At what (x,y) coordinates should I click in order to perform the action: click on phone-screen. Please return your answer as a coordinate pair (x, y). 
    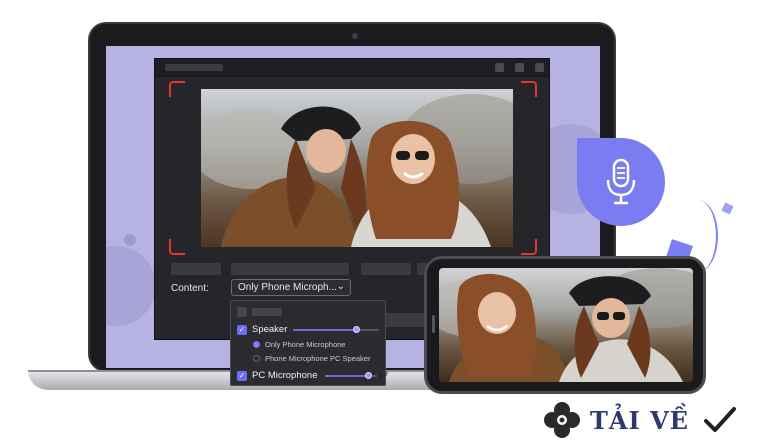
    Looking at the image, I should click on (566, 325).